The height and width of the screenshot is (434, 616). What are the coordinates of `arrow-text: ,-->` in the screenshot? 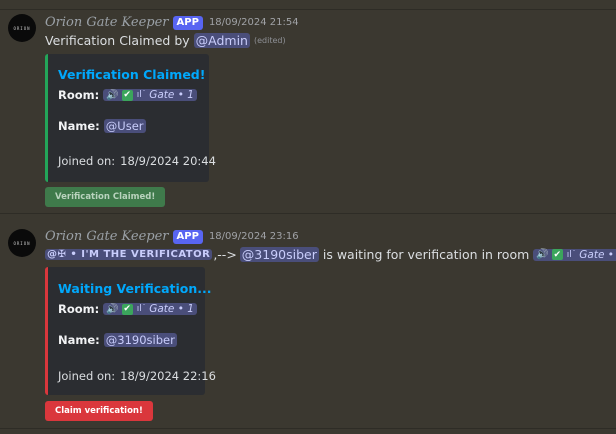 It's located at (225, 254).